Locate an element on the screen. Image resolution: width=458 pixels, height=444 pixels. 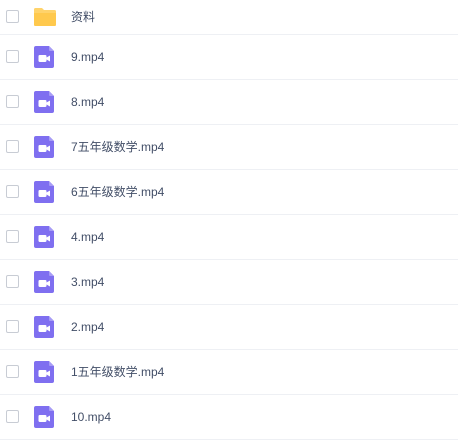
folder-icon is located at coordinates (45, 17).